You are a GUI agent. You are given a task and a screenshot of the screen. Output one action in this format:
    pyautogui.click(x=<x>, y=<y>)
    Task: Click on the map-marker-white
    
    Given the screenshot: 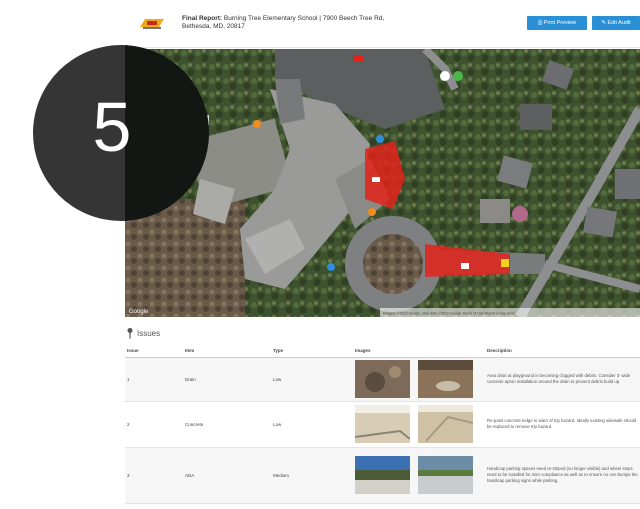 What is the action you would take?
    pyautogui.click(x=445, y=76)
    